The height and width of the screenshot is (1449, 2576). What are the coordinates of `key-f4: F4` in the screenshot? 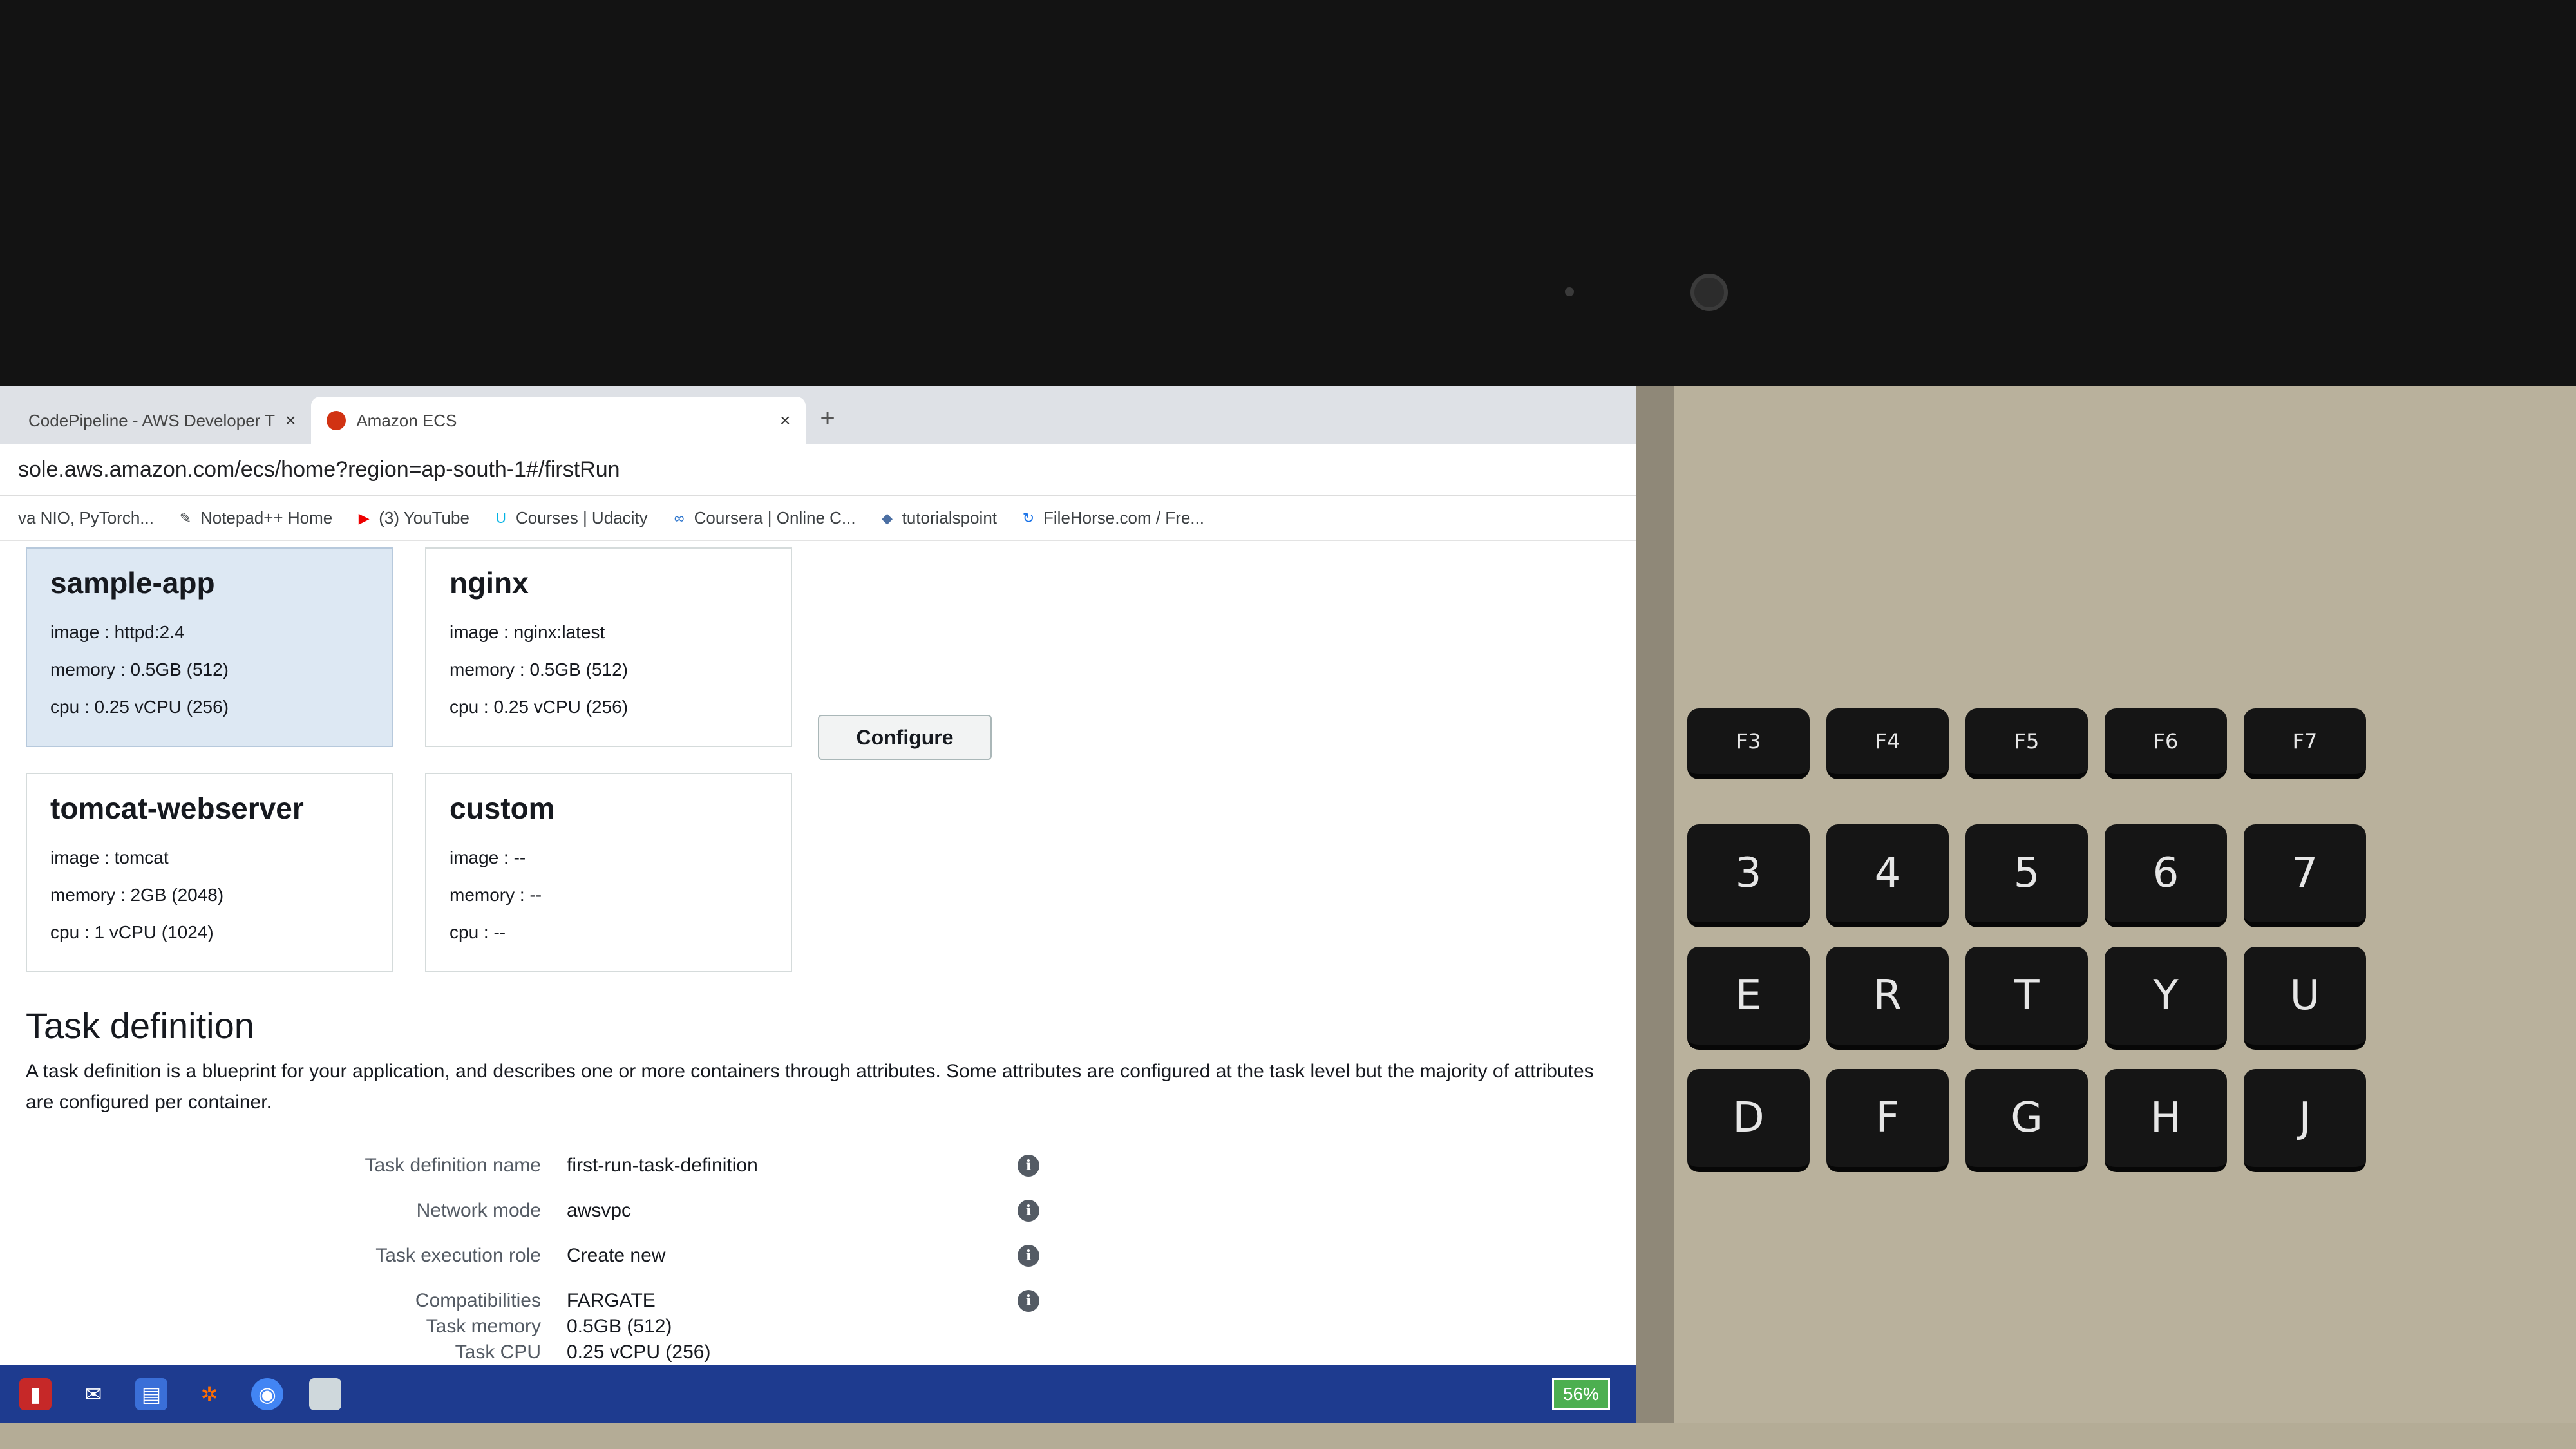 It's located at (1888, 744).